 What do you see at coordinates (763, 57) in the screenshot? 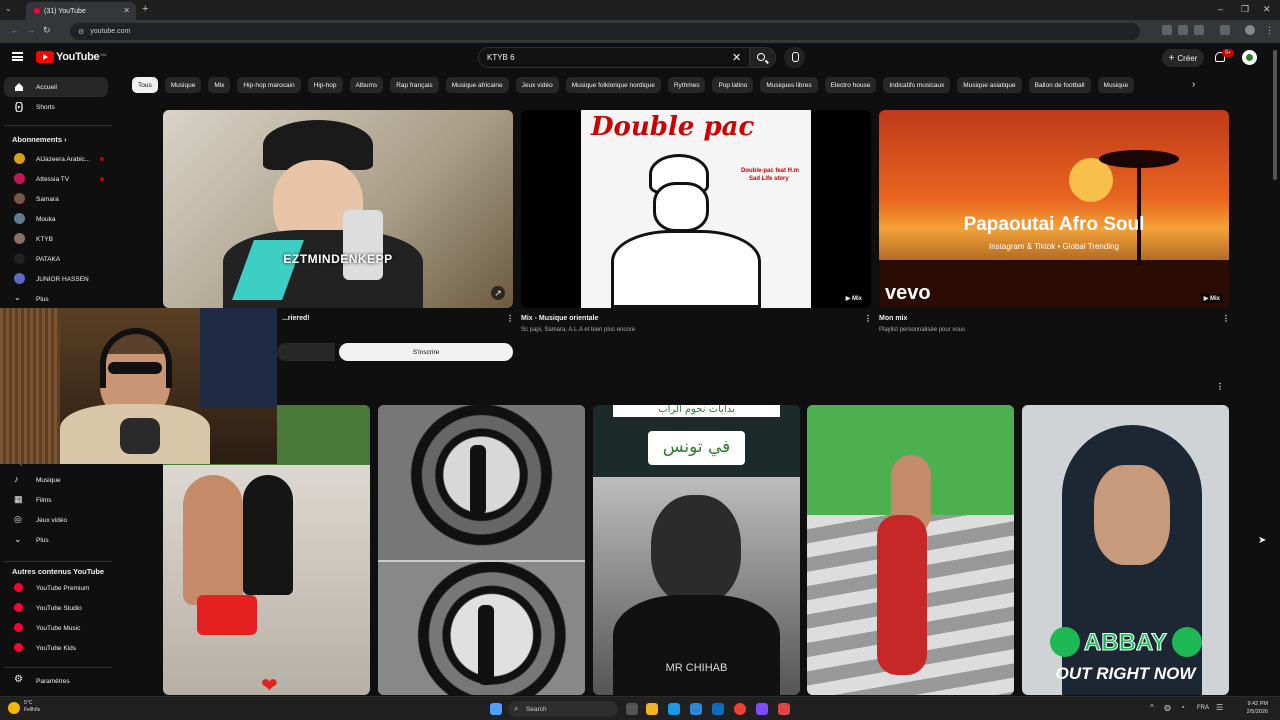
I see `search-button` at bounding box center [763, 57].